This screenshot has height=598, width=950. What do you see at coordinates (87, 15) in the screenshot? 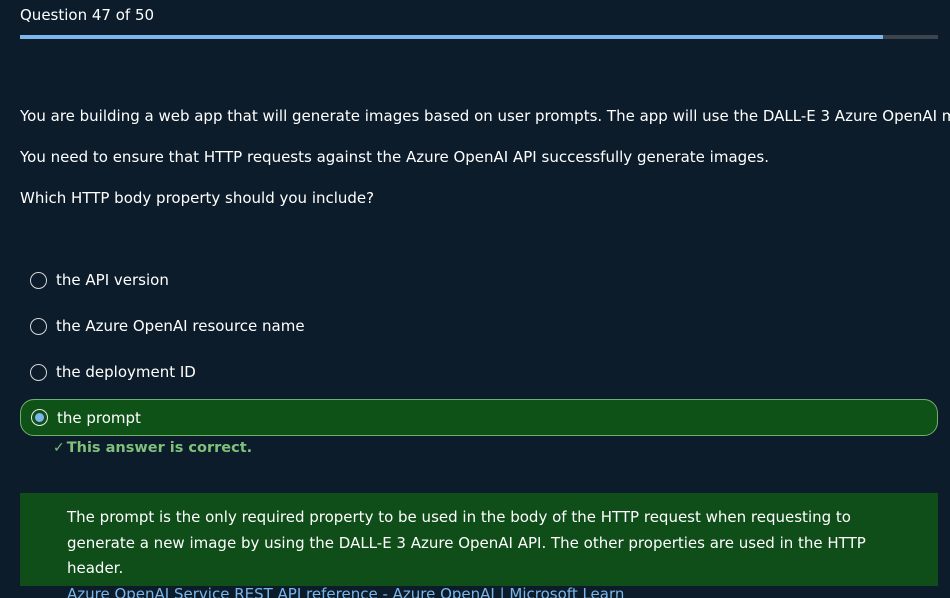
I see `question-counter: Question 47 of 50` at bounding box center [87, 15].